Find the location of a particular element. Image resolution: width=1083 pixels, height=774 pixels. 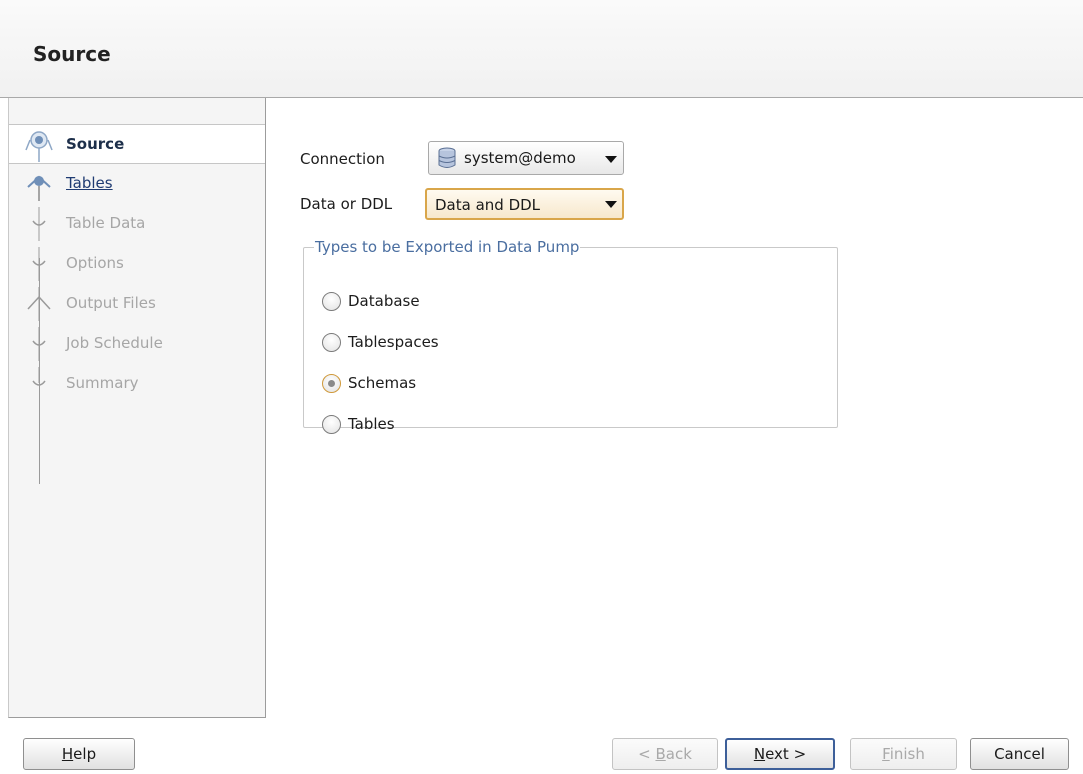

help-label: elp is located at coordinates (85, 754).